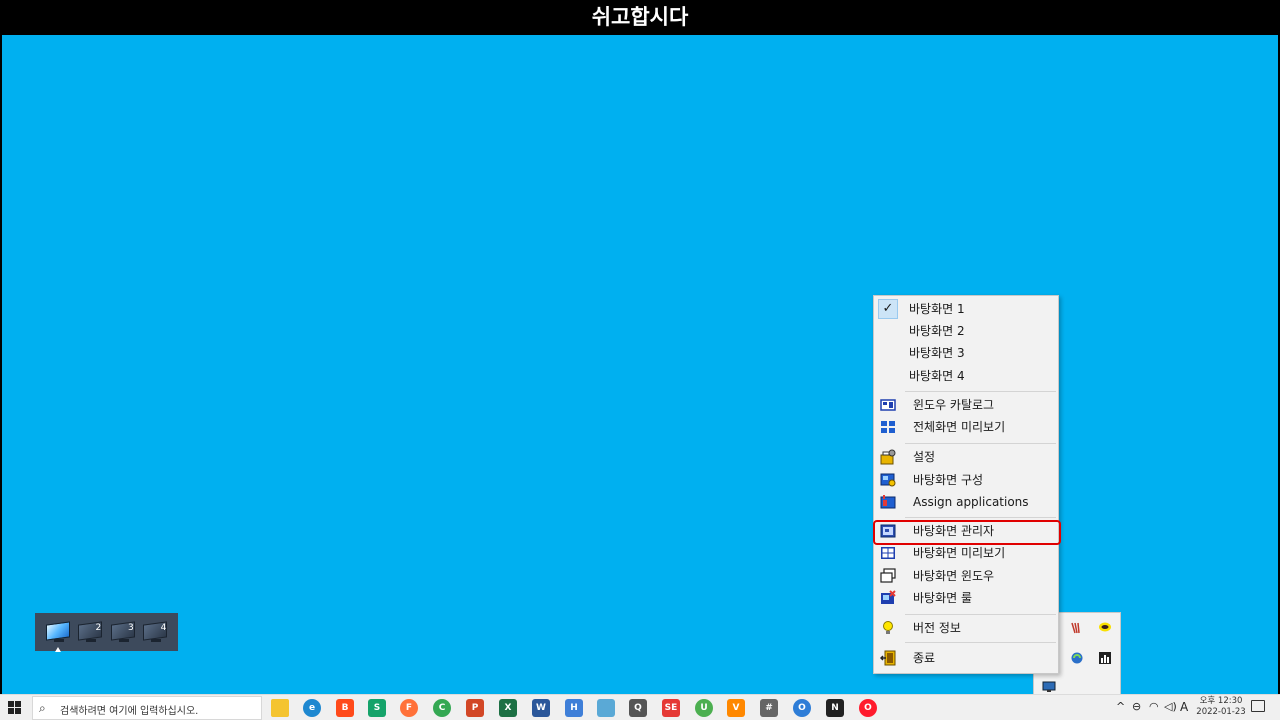 This screenshot has width=1280, height=720. Describe the element at coordinates (888, 309) in the screenshot. I see `checkmark-icon: ✓` at that location.